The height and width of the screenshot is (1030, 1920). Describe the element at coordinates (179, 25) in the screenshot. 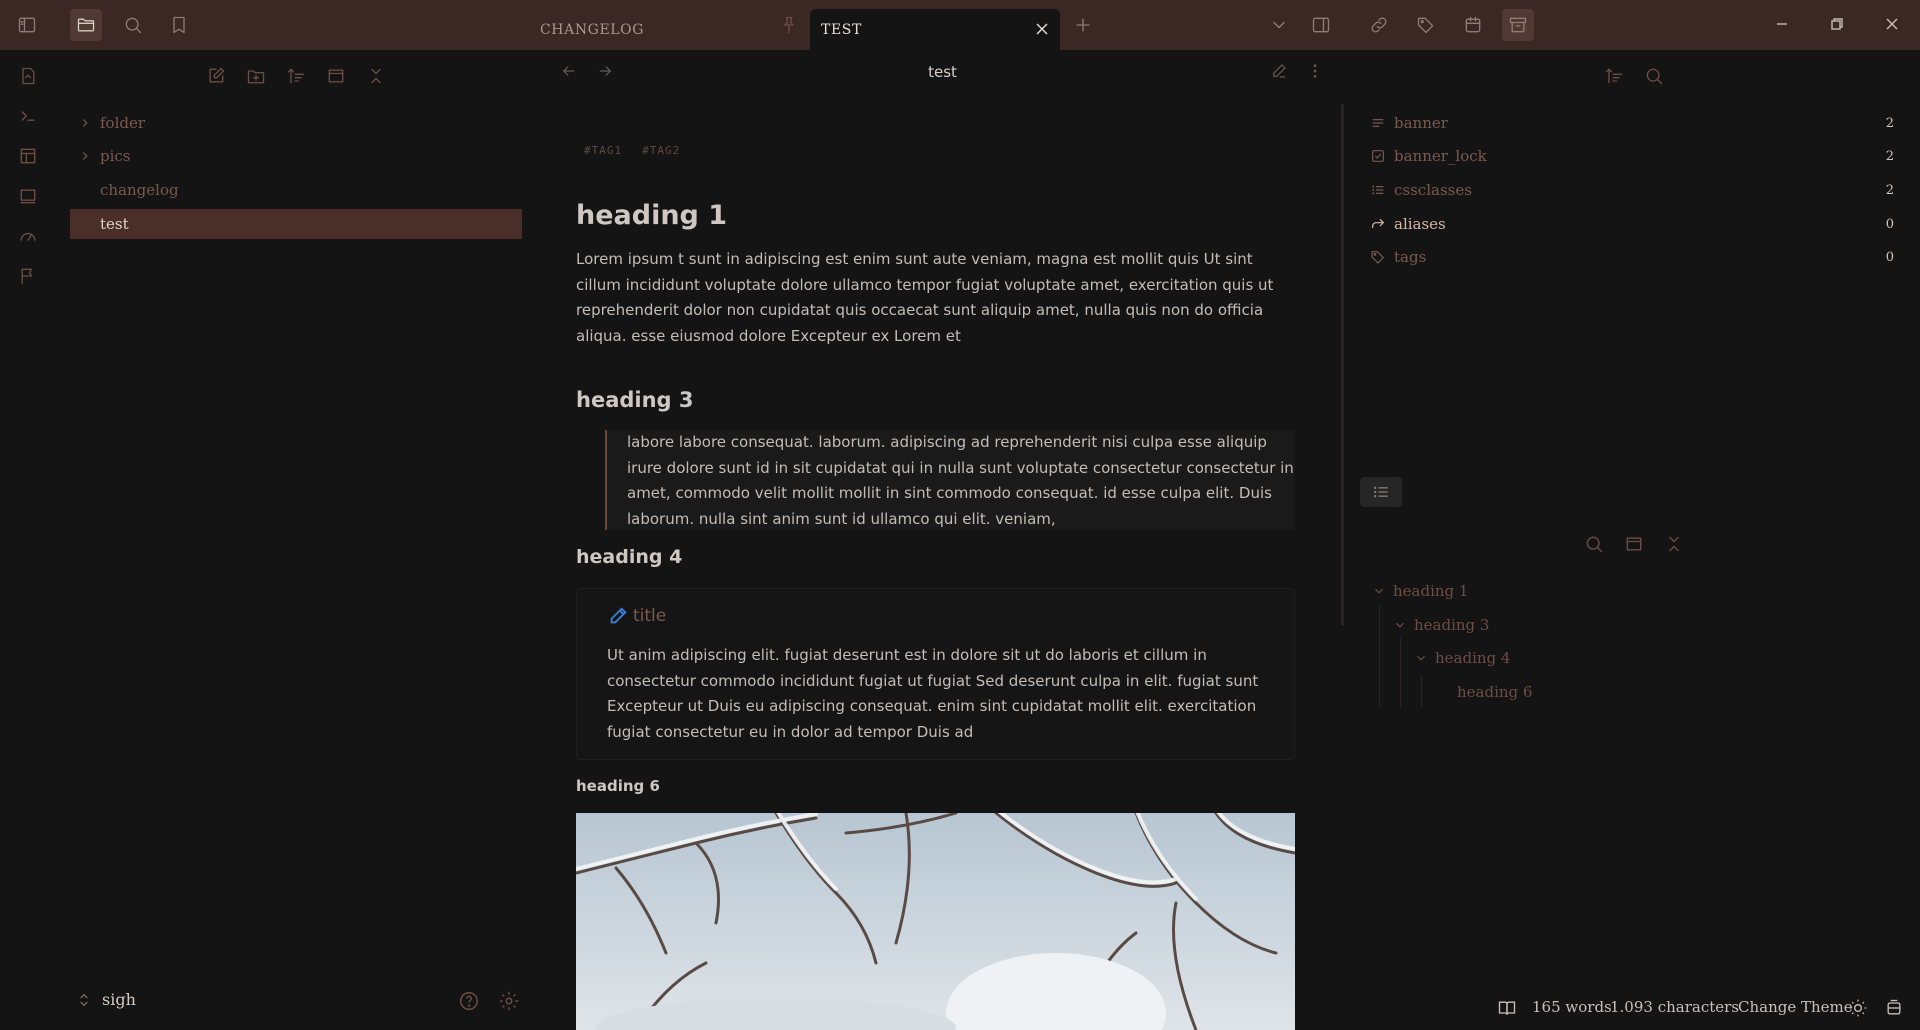

I see `bookmark-icon` at that location.